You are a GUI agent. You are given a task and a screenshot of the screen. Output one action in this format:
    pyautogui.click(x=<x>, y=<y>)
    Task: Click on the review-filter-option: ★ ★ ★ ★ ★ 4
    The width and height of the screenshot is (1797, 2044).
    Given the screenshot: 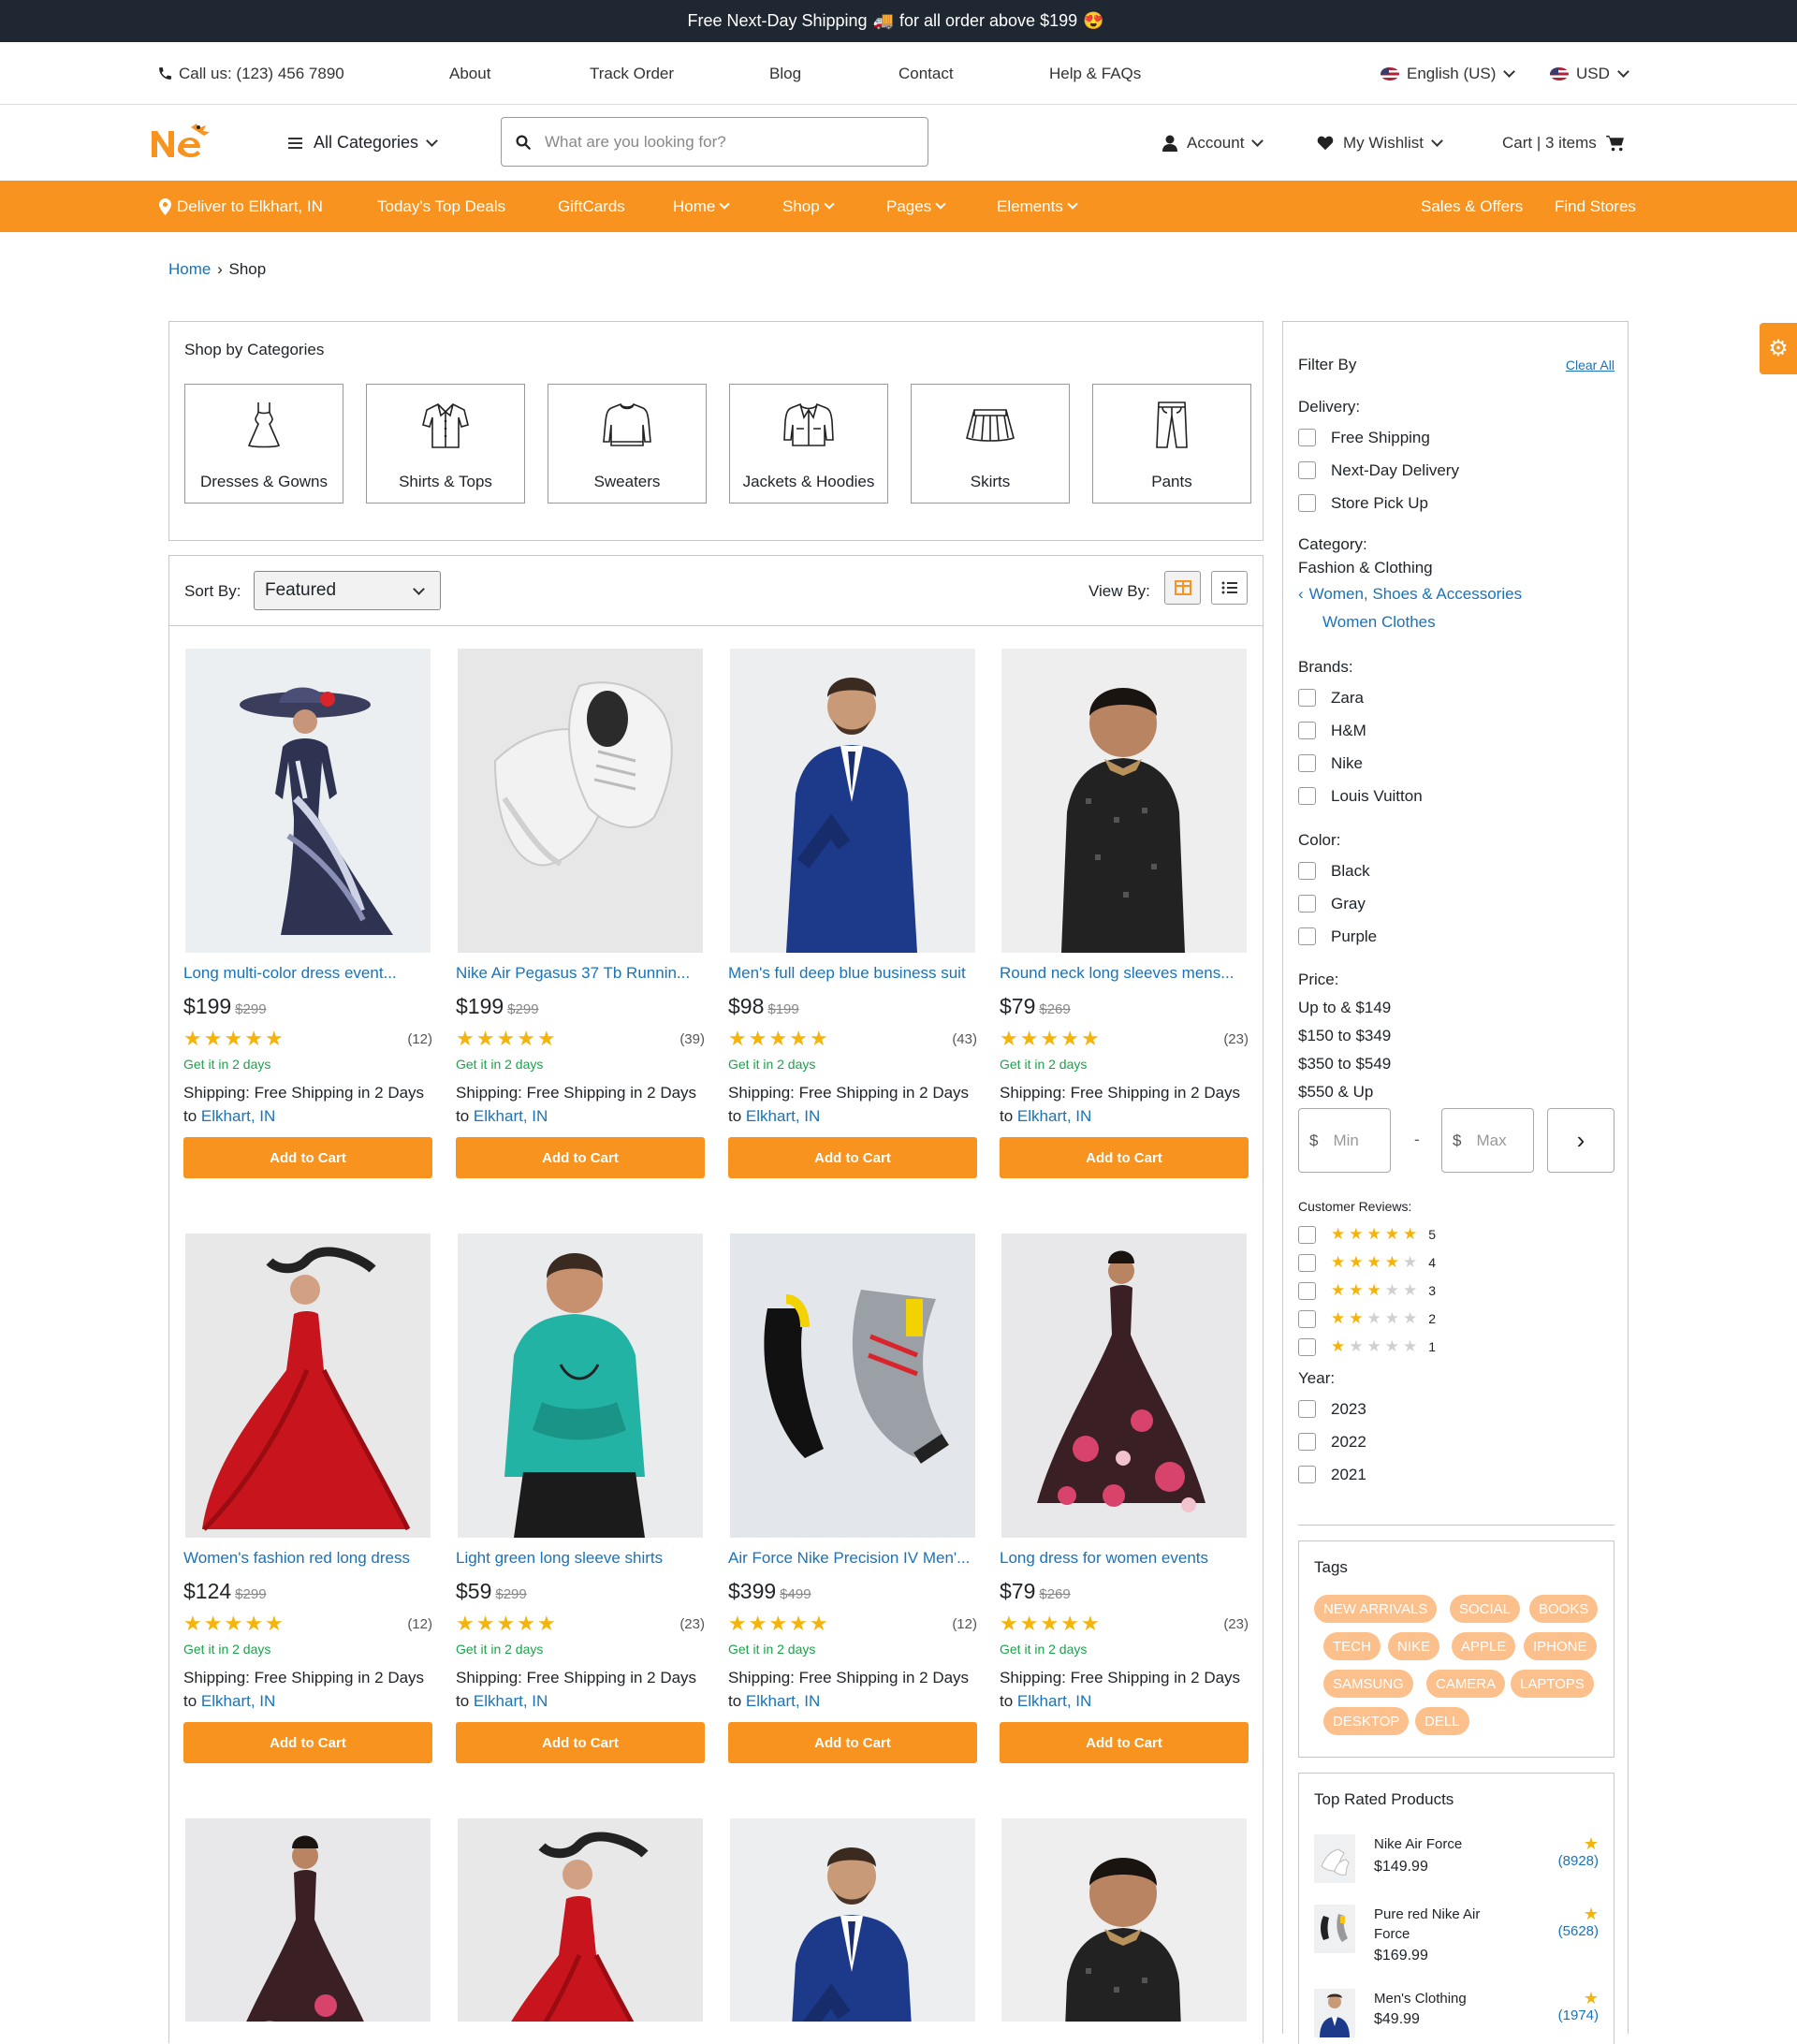 What is the action you would take?
    pyautogui.click(x=1367, y=1263)
    